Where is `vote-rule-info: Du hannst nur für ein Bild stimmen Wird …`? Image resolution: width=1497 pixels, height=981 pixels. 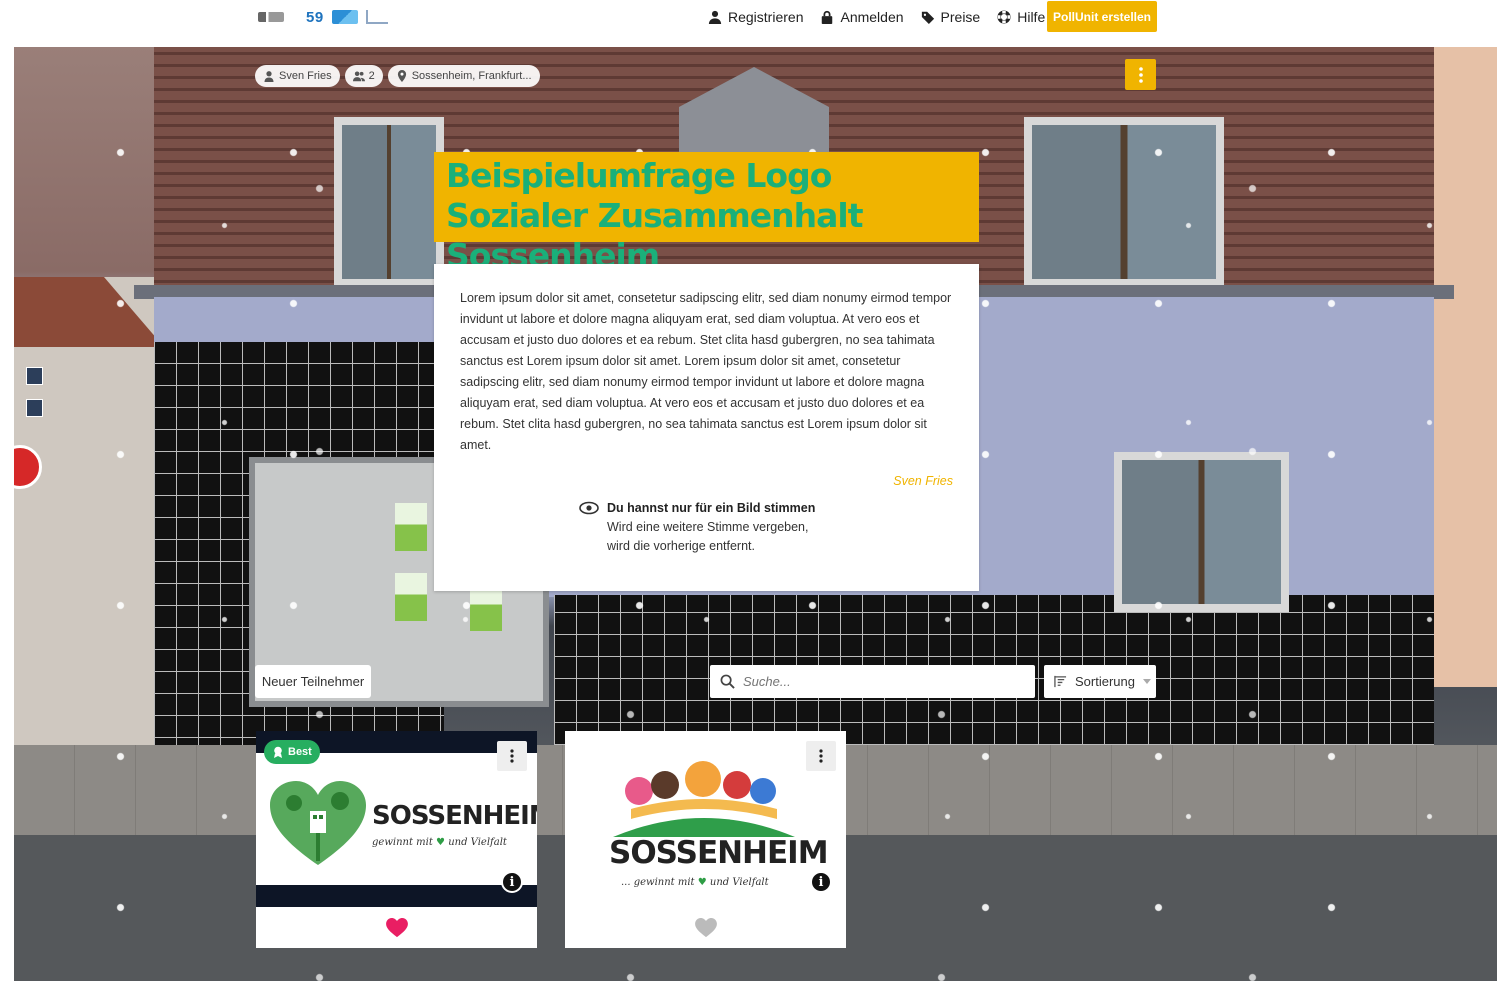 vote-rule-info: Du hannst nur für ein Bild stimmen Wird … is located at coordinates (697, 527).